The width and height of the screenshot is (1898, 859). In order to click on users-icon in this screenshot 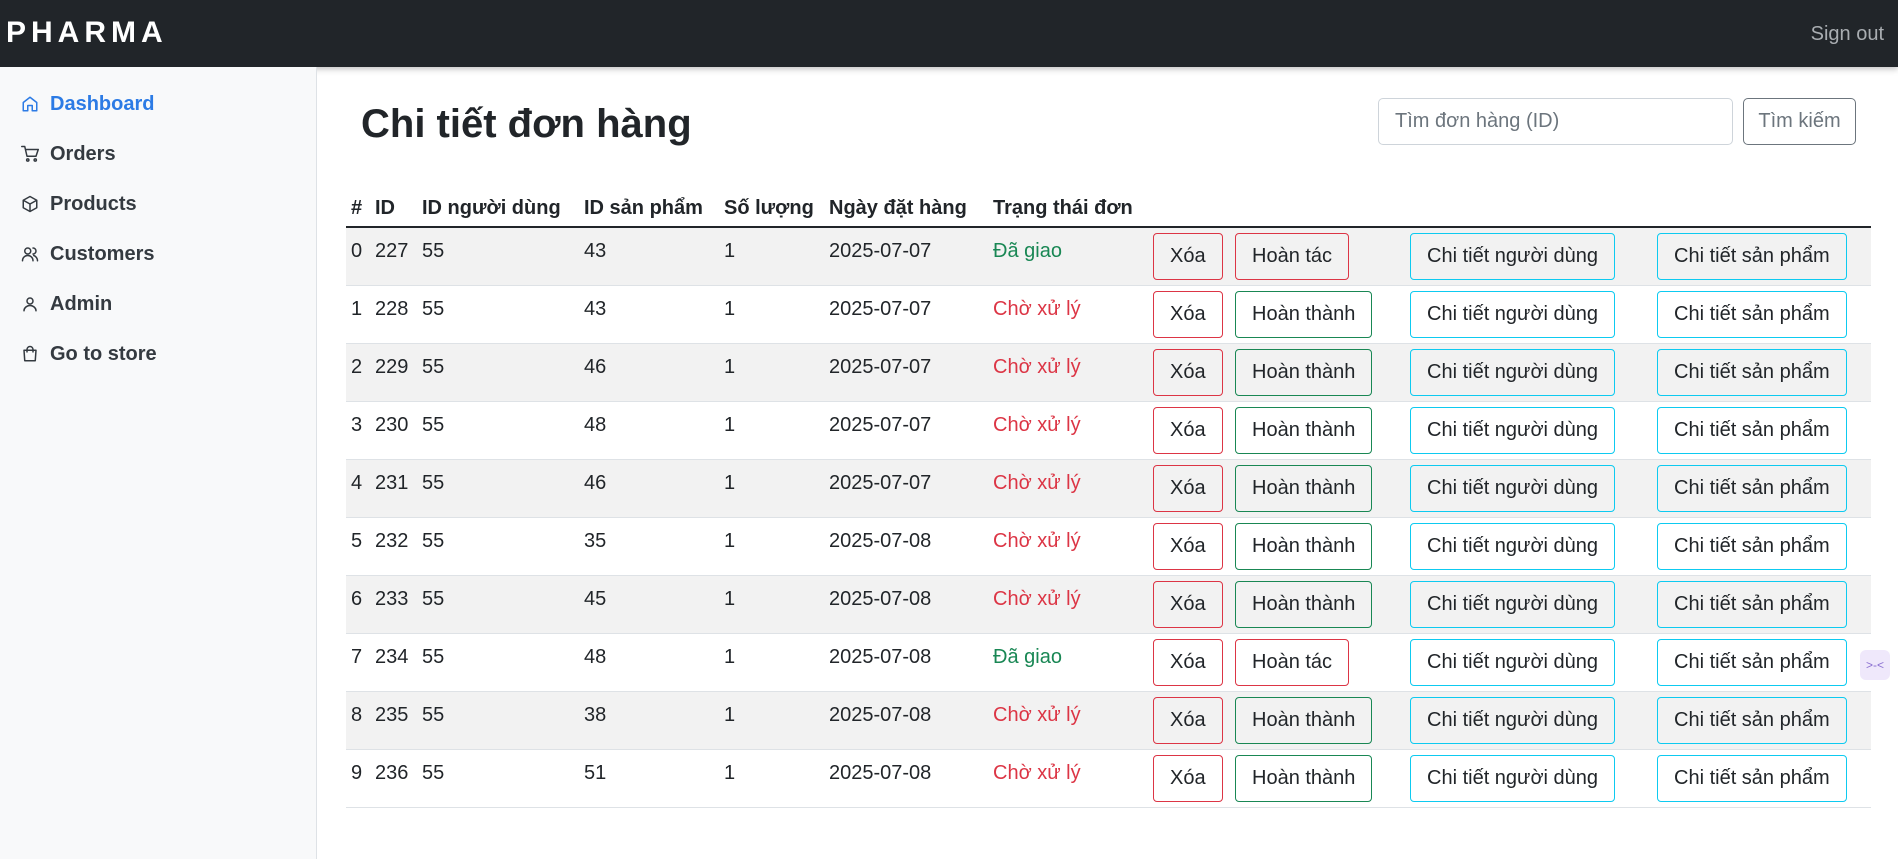, I will do `click(30, 254)`.